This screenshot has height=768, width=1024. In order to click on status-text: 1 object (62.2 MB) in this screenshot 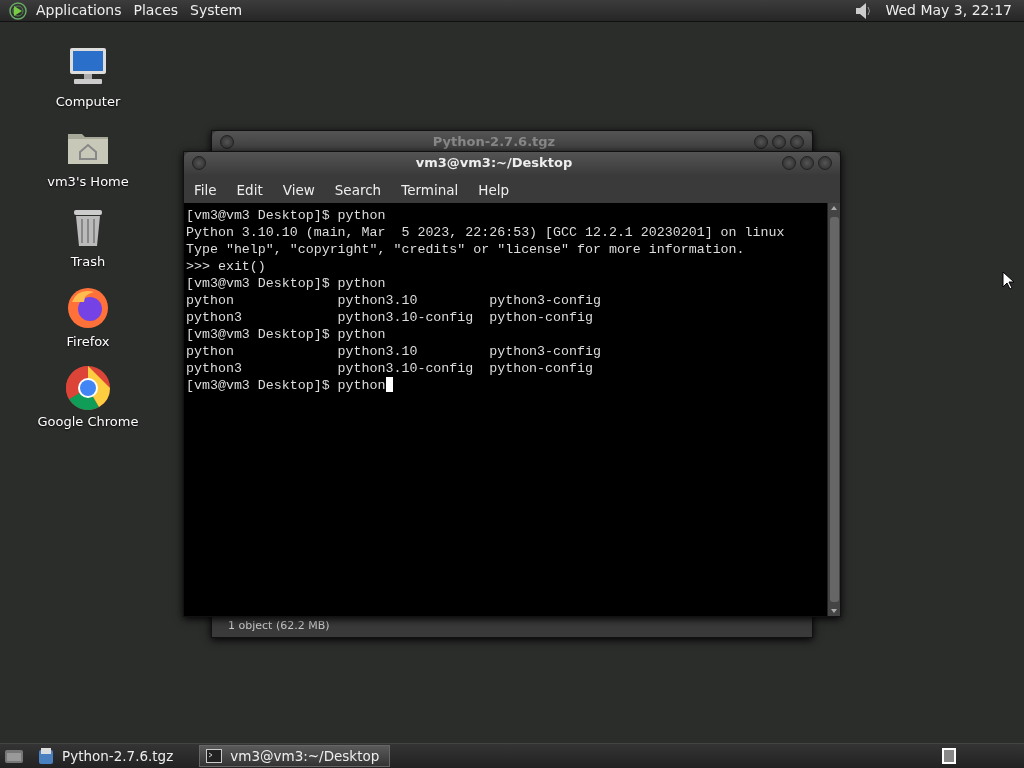, I will do `click(279, 625)`.